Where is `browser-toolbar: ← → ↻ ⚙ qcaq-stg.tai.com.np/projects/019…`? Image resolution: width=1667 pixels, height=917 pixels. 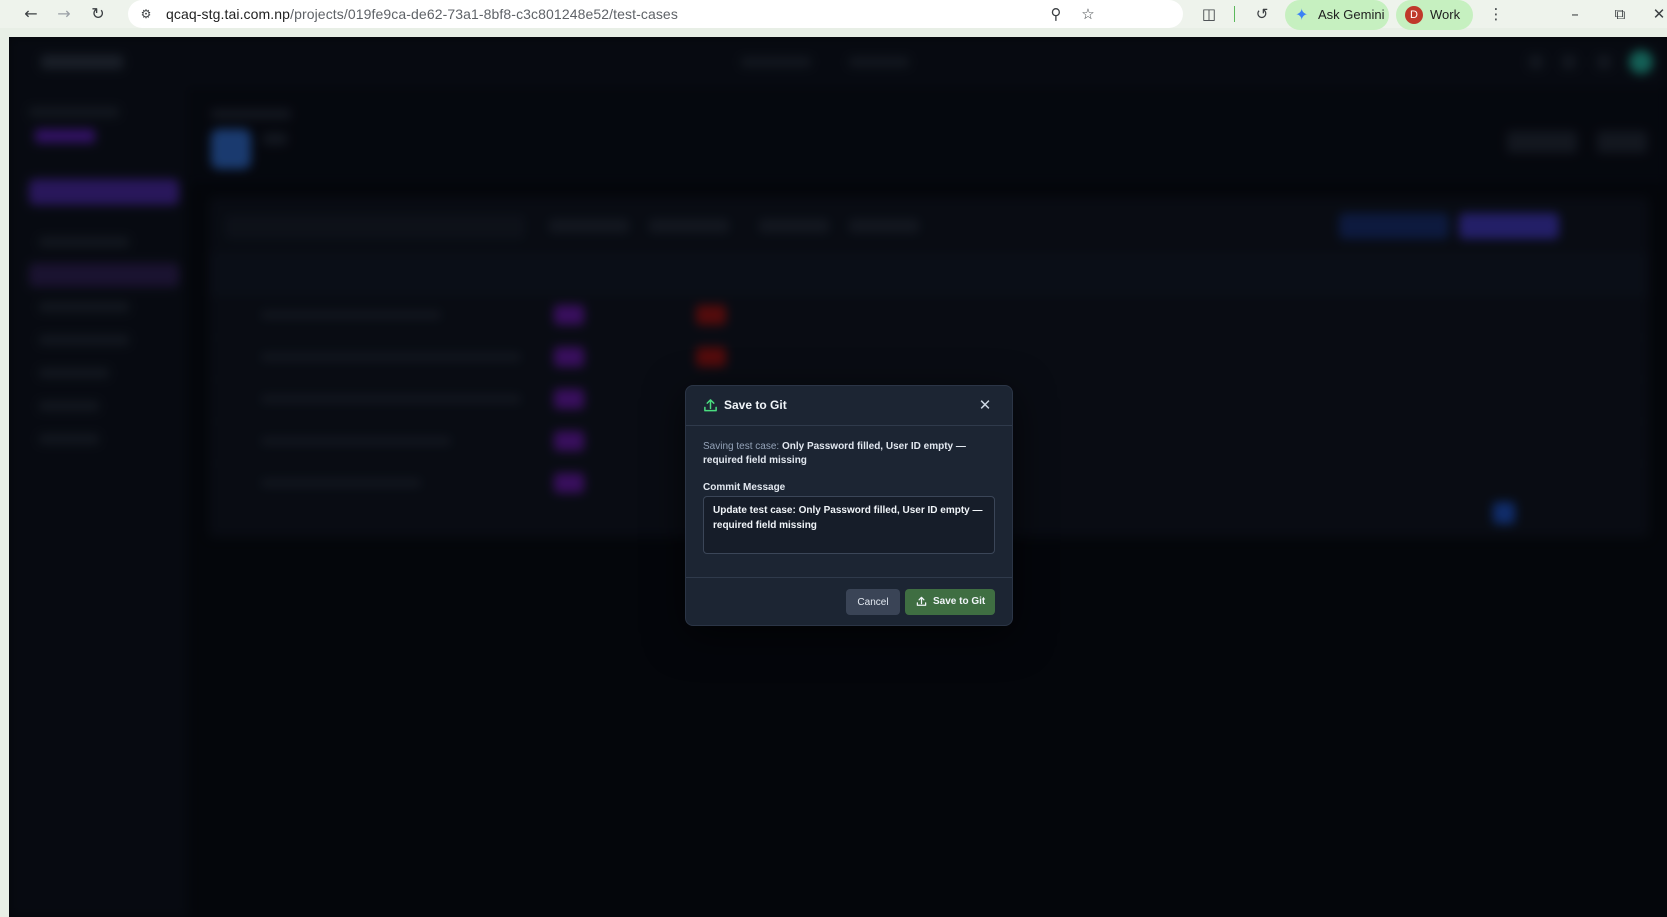 browser-toolbar: ← → ↻ ⚙ qcaq-stg.tai.com.np/projects/019… is located at coordinates (833, 15).